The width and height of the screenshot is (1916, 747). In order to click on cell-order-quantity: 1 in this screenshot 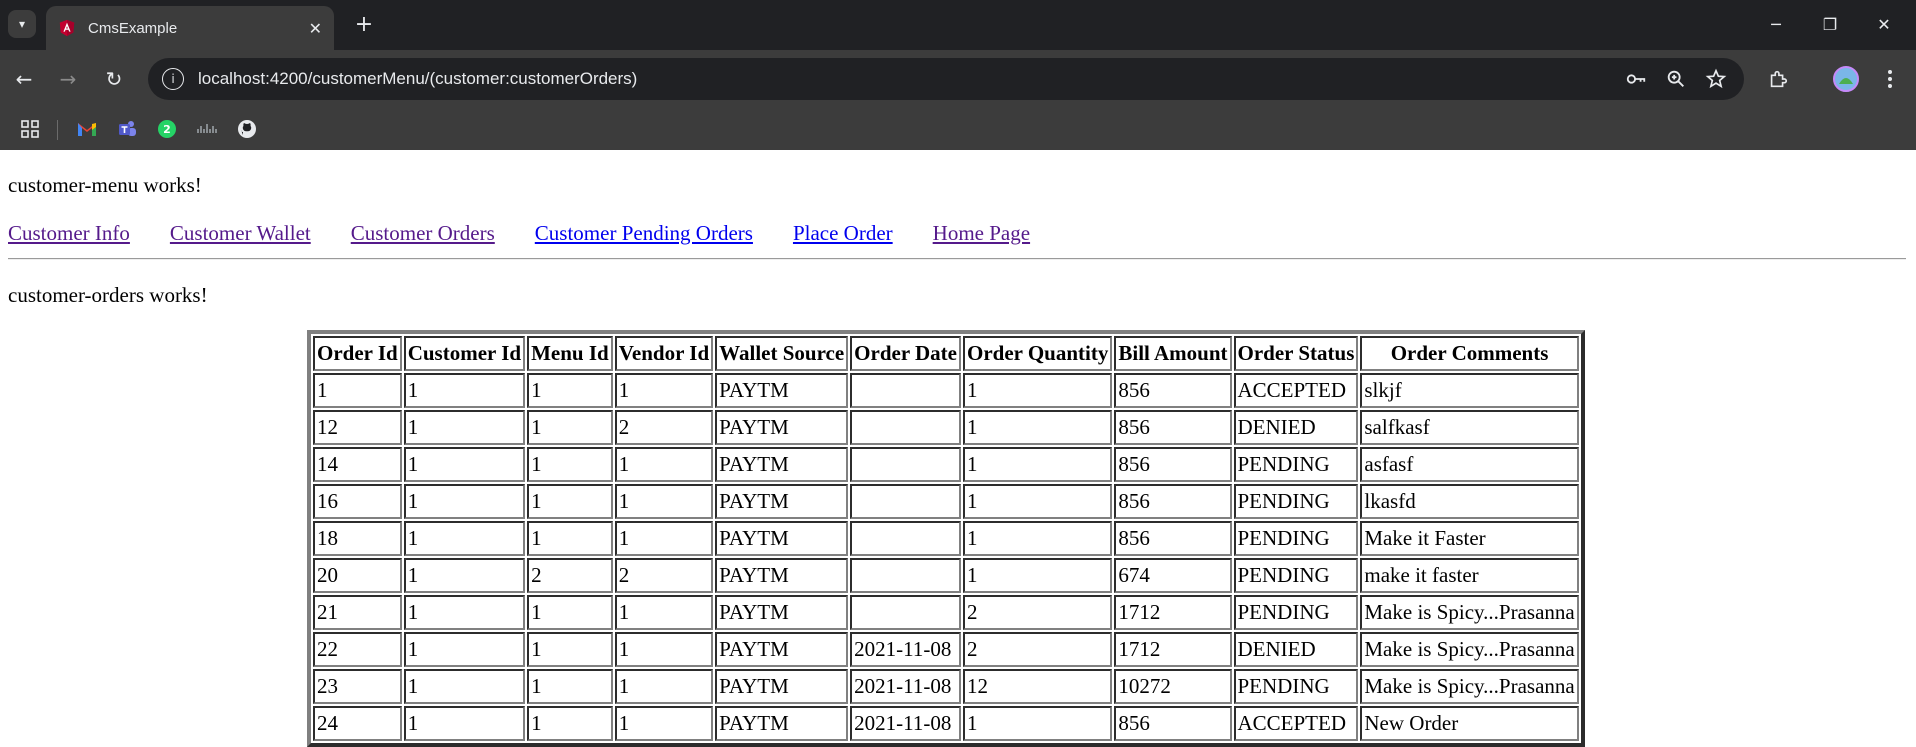, I will do `click(1038, 464)`.